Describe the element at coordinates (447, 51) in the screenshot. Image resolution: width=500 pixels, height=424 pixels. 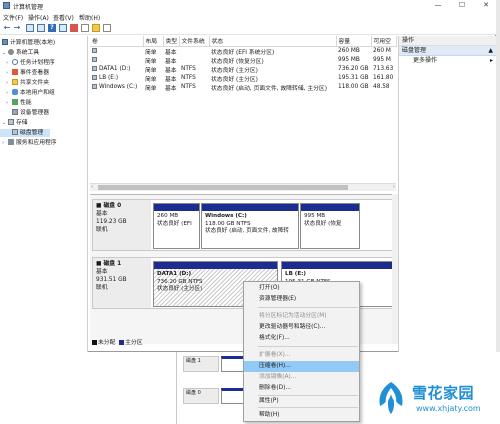
I see `actions-section-disk-management: 磁盘管理 ▲` at that location.